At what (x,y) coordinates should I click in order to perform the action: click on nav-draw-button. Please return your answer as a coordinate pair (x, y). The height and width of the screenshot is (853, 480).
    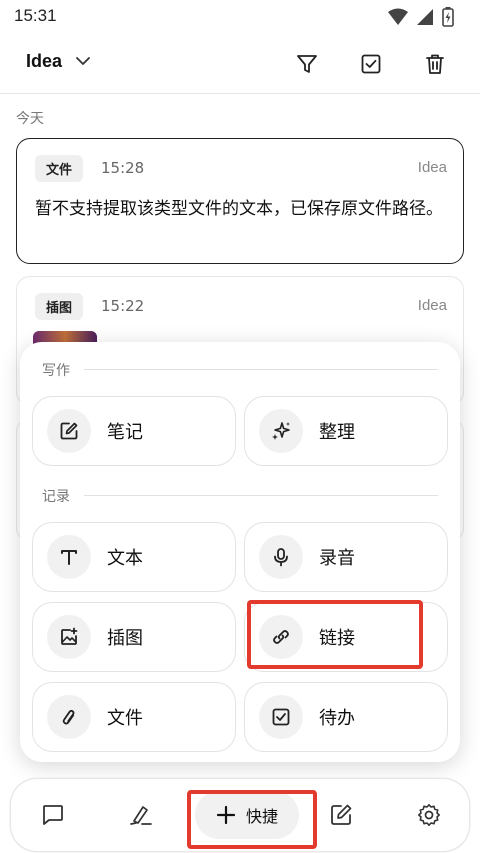
    Looking at the image, I should click on (141, 815).